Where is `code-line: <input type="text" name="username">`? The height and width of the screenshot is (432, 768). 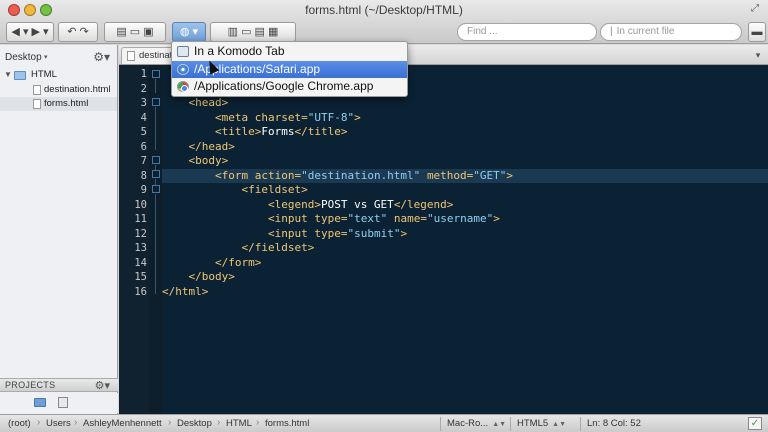 code-line: <input type="text" name="username"> is located at coordinates (383, 218).